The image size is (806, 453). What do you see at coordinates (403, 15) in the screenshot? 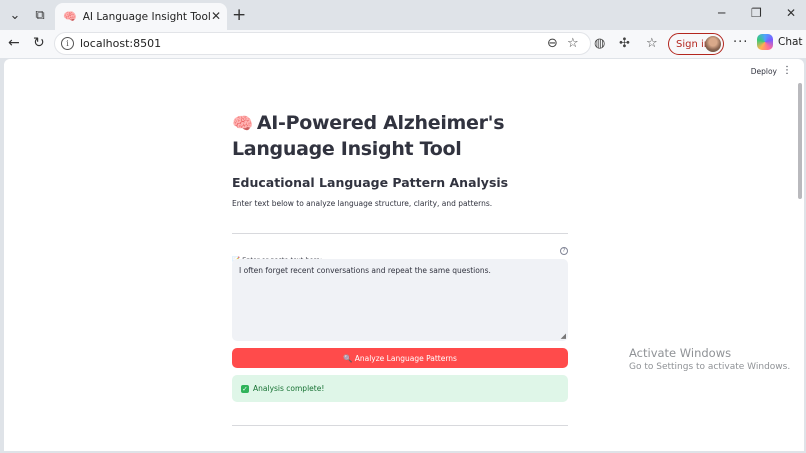
I see `browser-tab-strip: ⌄ ⧉ 🧠 AI Language Insight Tool ✕ + ─ ❐ ✕` at bounding box center [403, 15].